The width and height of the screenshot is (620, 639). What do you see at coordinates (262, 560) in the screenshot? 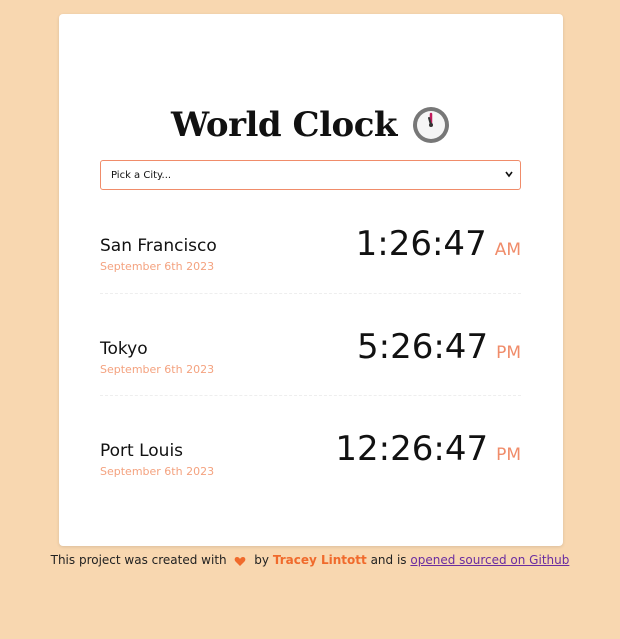
I see `footer-by: by` at bounding box center [262, 560].